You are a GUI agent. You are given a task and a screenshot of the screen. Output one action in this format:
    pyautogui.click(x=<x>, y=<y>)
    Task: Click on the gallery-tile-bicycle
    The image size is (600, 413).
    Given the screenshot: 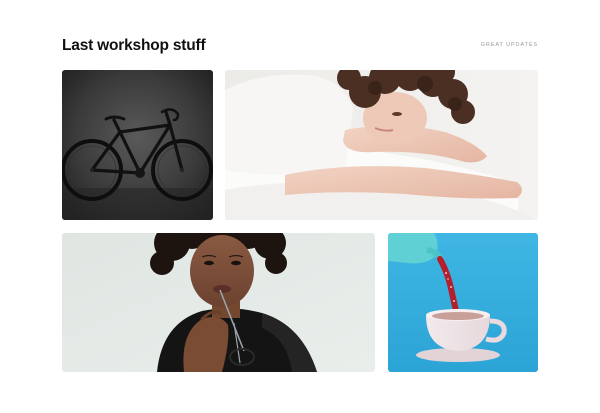 What is the action you would take?
    pyautogui.click(x=137, y=145)
    